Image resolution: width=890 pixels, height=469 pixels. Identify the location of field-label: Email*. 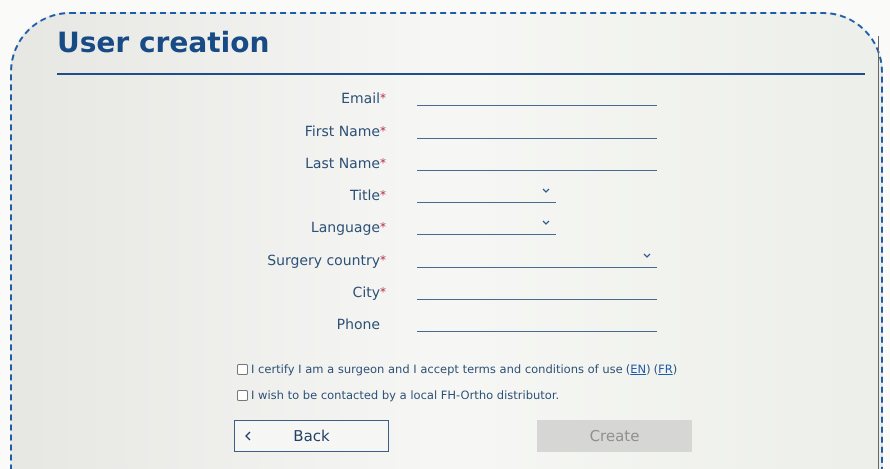
(363, 100).